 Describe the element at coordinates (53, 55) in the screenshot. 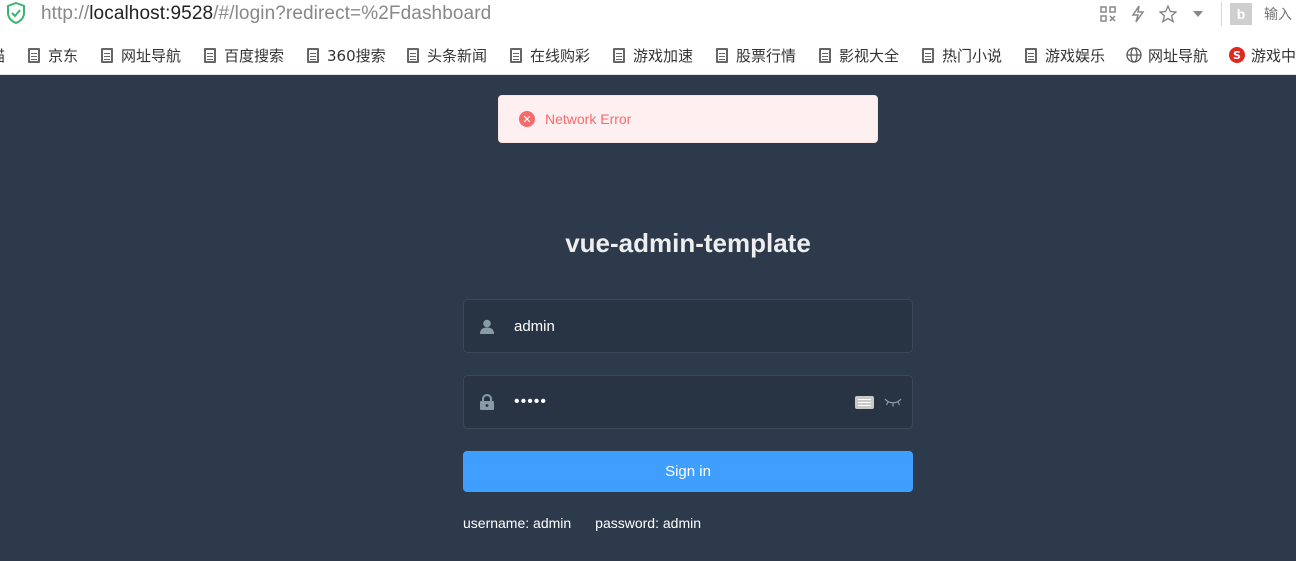

I see `bookmark-item: 京东` at that location.